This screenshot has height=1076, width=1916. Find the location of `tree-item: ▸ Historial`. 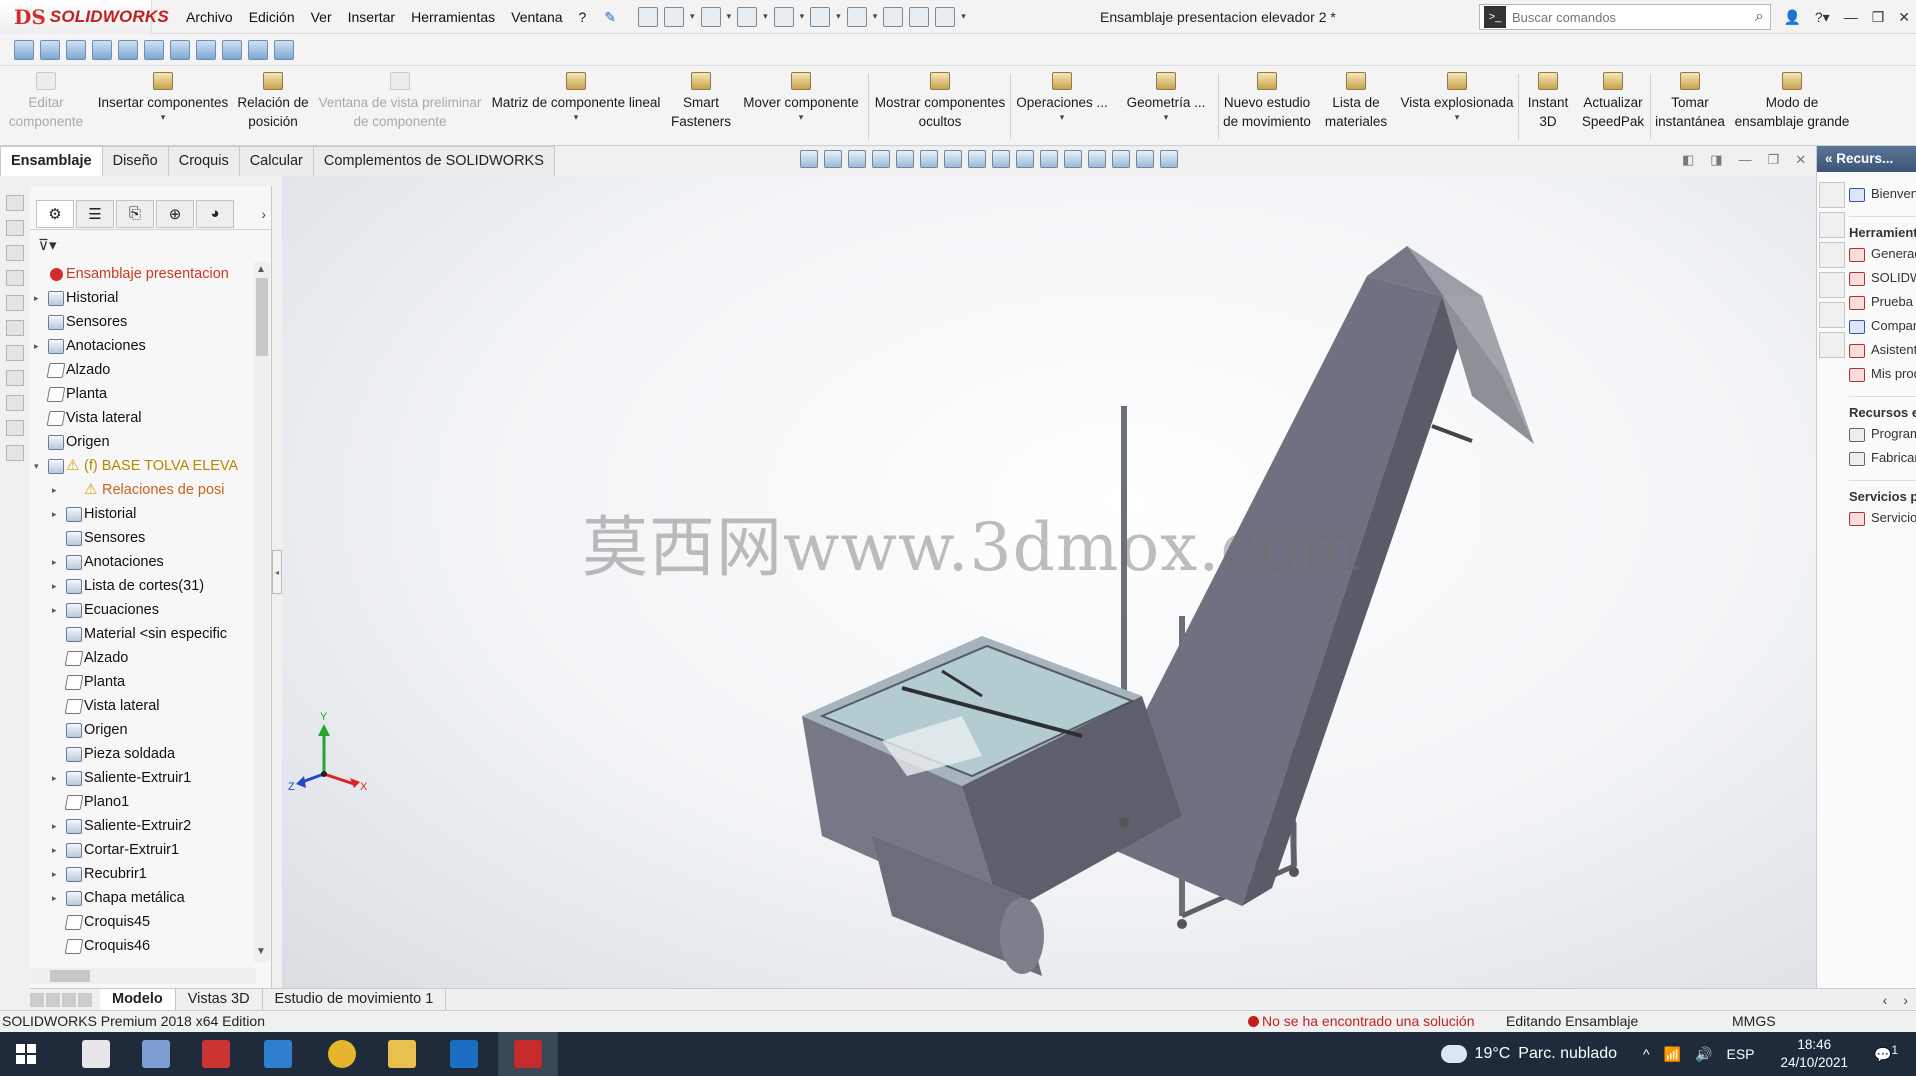

tree-item: ▸ Historial is located at coordinates (141, 298).